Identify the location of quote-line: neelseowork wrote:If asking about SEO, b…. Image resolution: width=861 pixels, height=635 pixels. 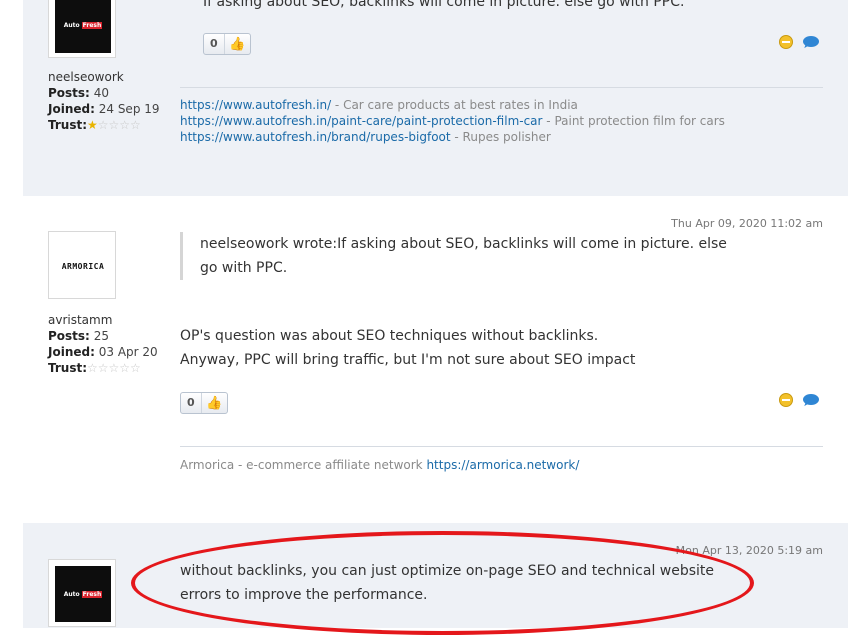
(463, 244).